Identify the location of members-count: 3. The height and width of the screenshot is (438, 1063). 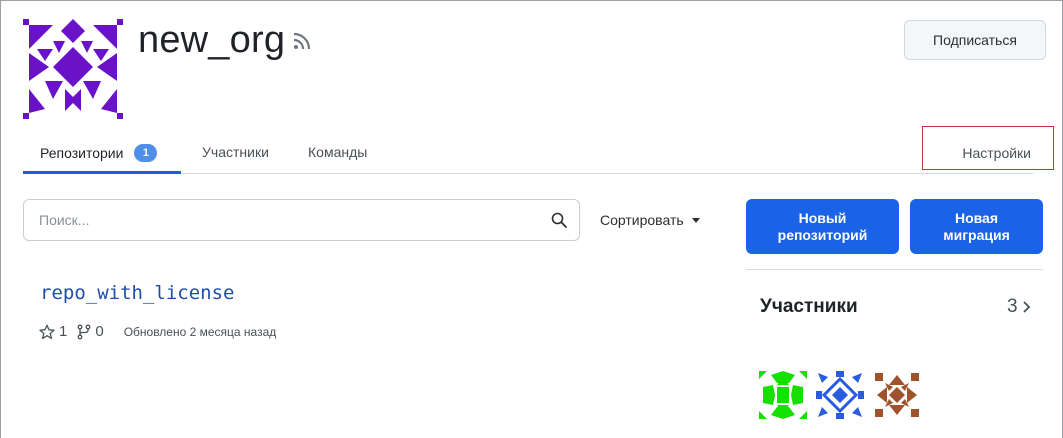
(1012, 306).